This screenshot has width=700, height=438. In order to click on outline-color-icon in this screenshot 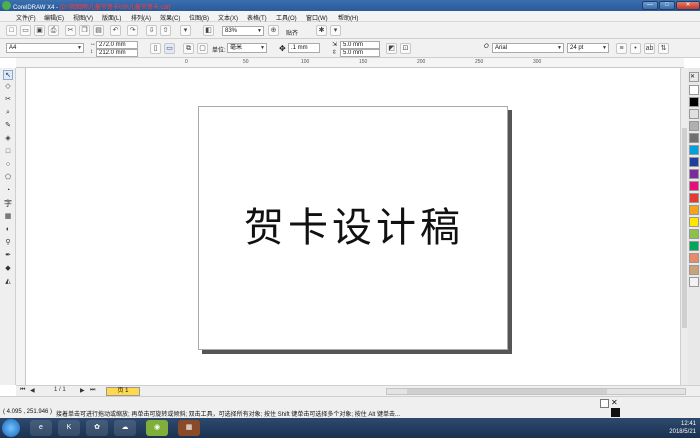, I will do `click(615, 412)`.